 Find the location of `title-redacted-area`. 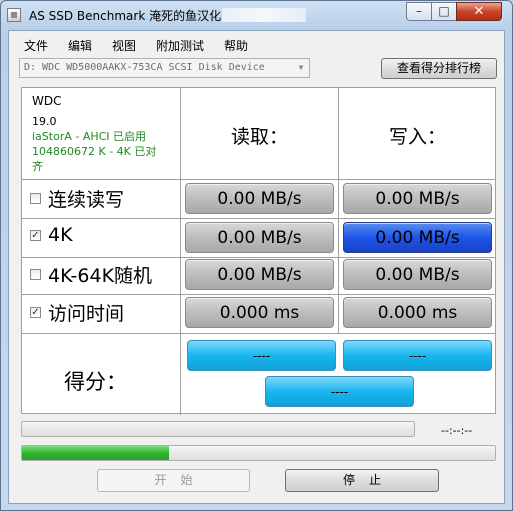

title-redacted-area is located at coordinates (264, 15).